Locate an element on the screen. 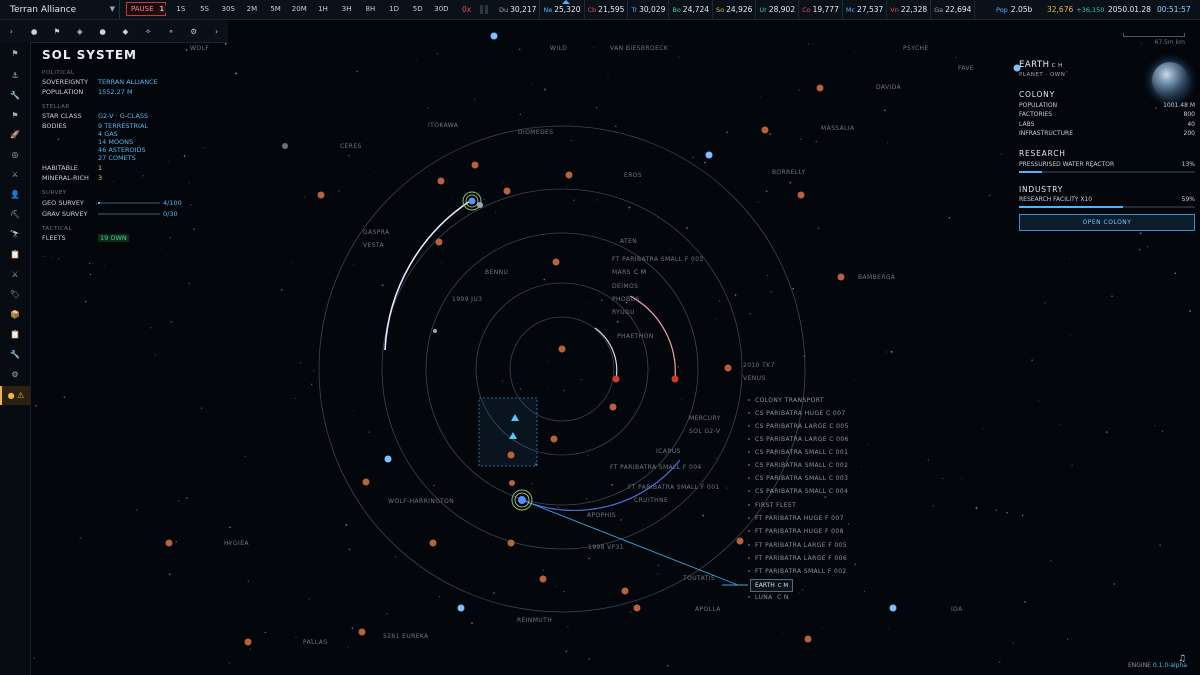  speed-button-1h: 1H is located at coordinates (323, 9).